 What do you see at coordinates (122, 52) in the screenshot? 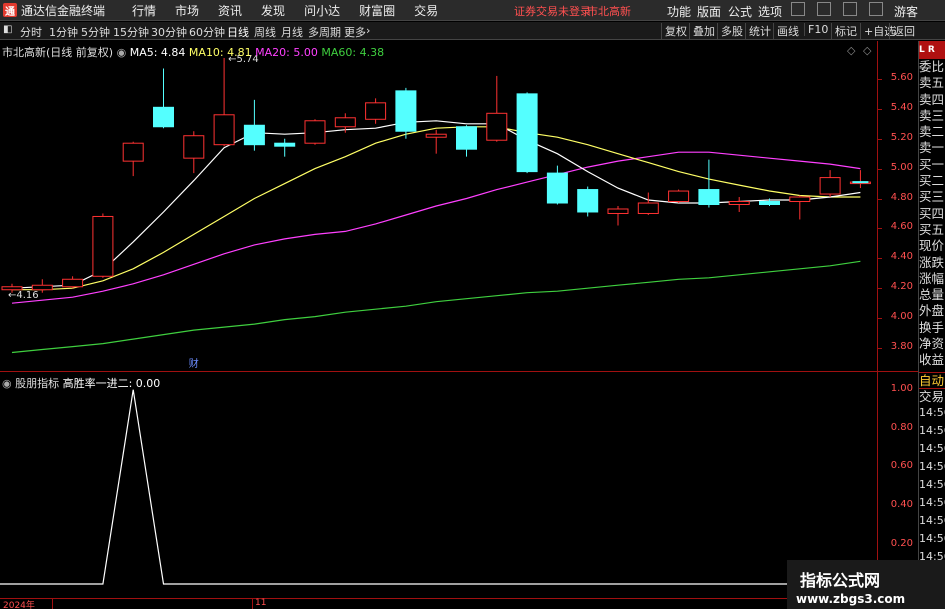
I see `legend-toggle-icon: ◉` at bounding box center [122, 52].